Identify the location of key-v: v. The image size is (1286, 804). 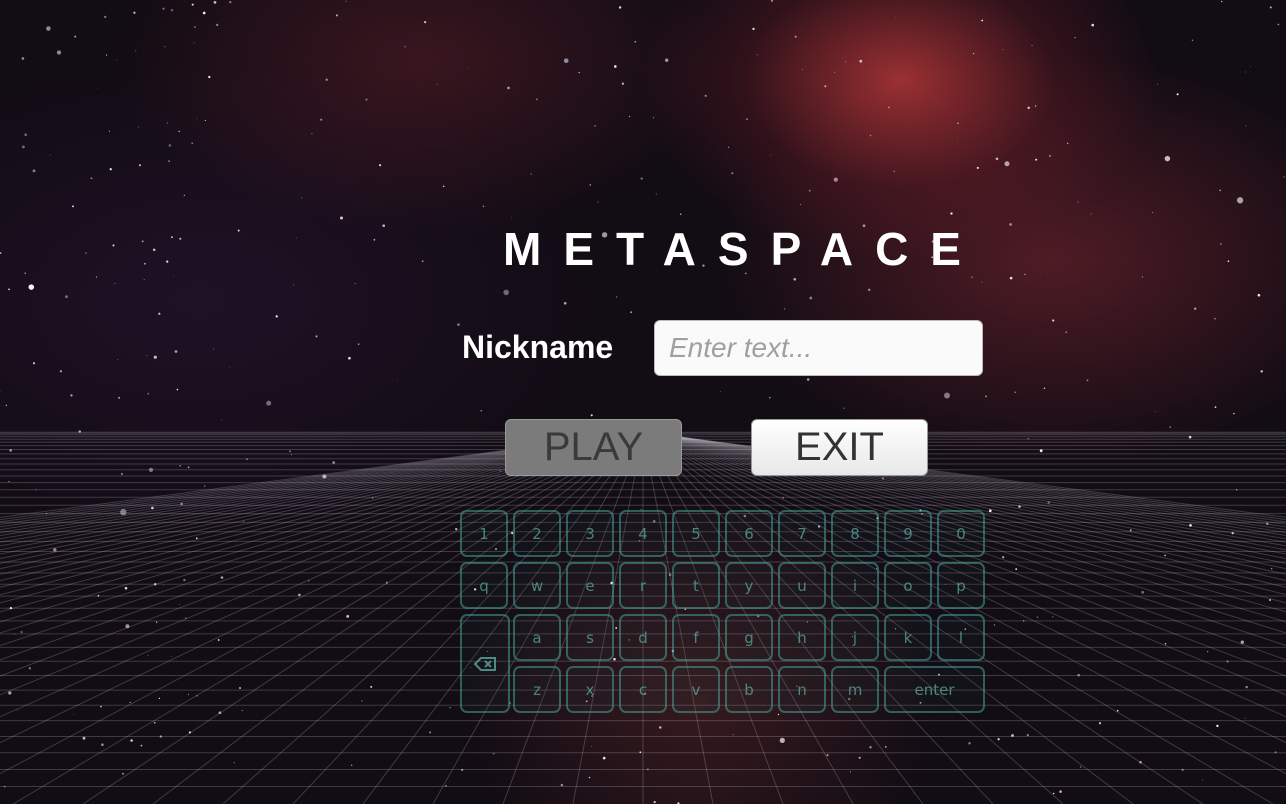
(696, 689).